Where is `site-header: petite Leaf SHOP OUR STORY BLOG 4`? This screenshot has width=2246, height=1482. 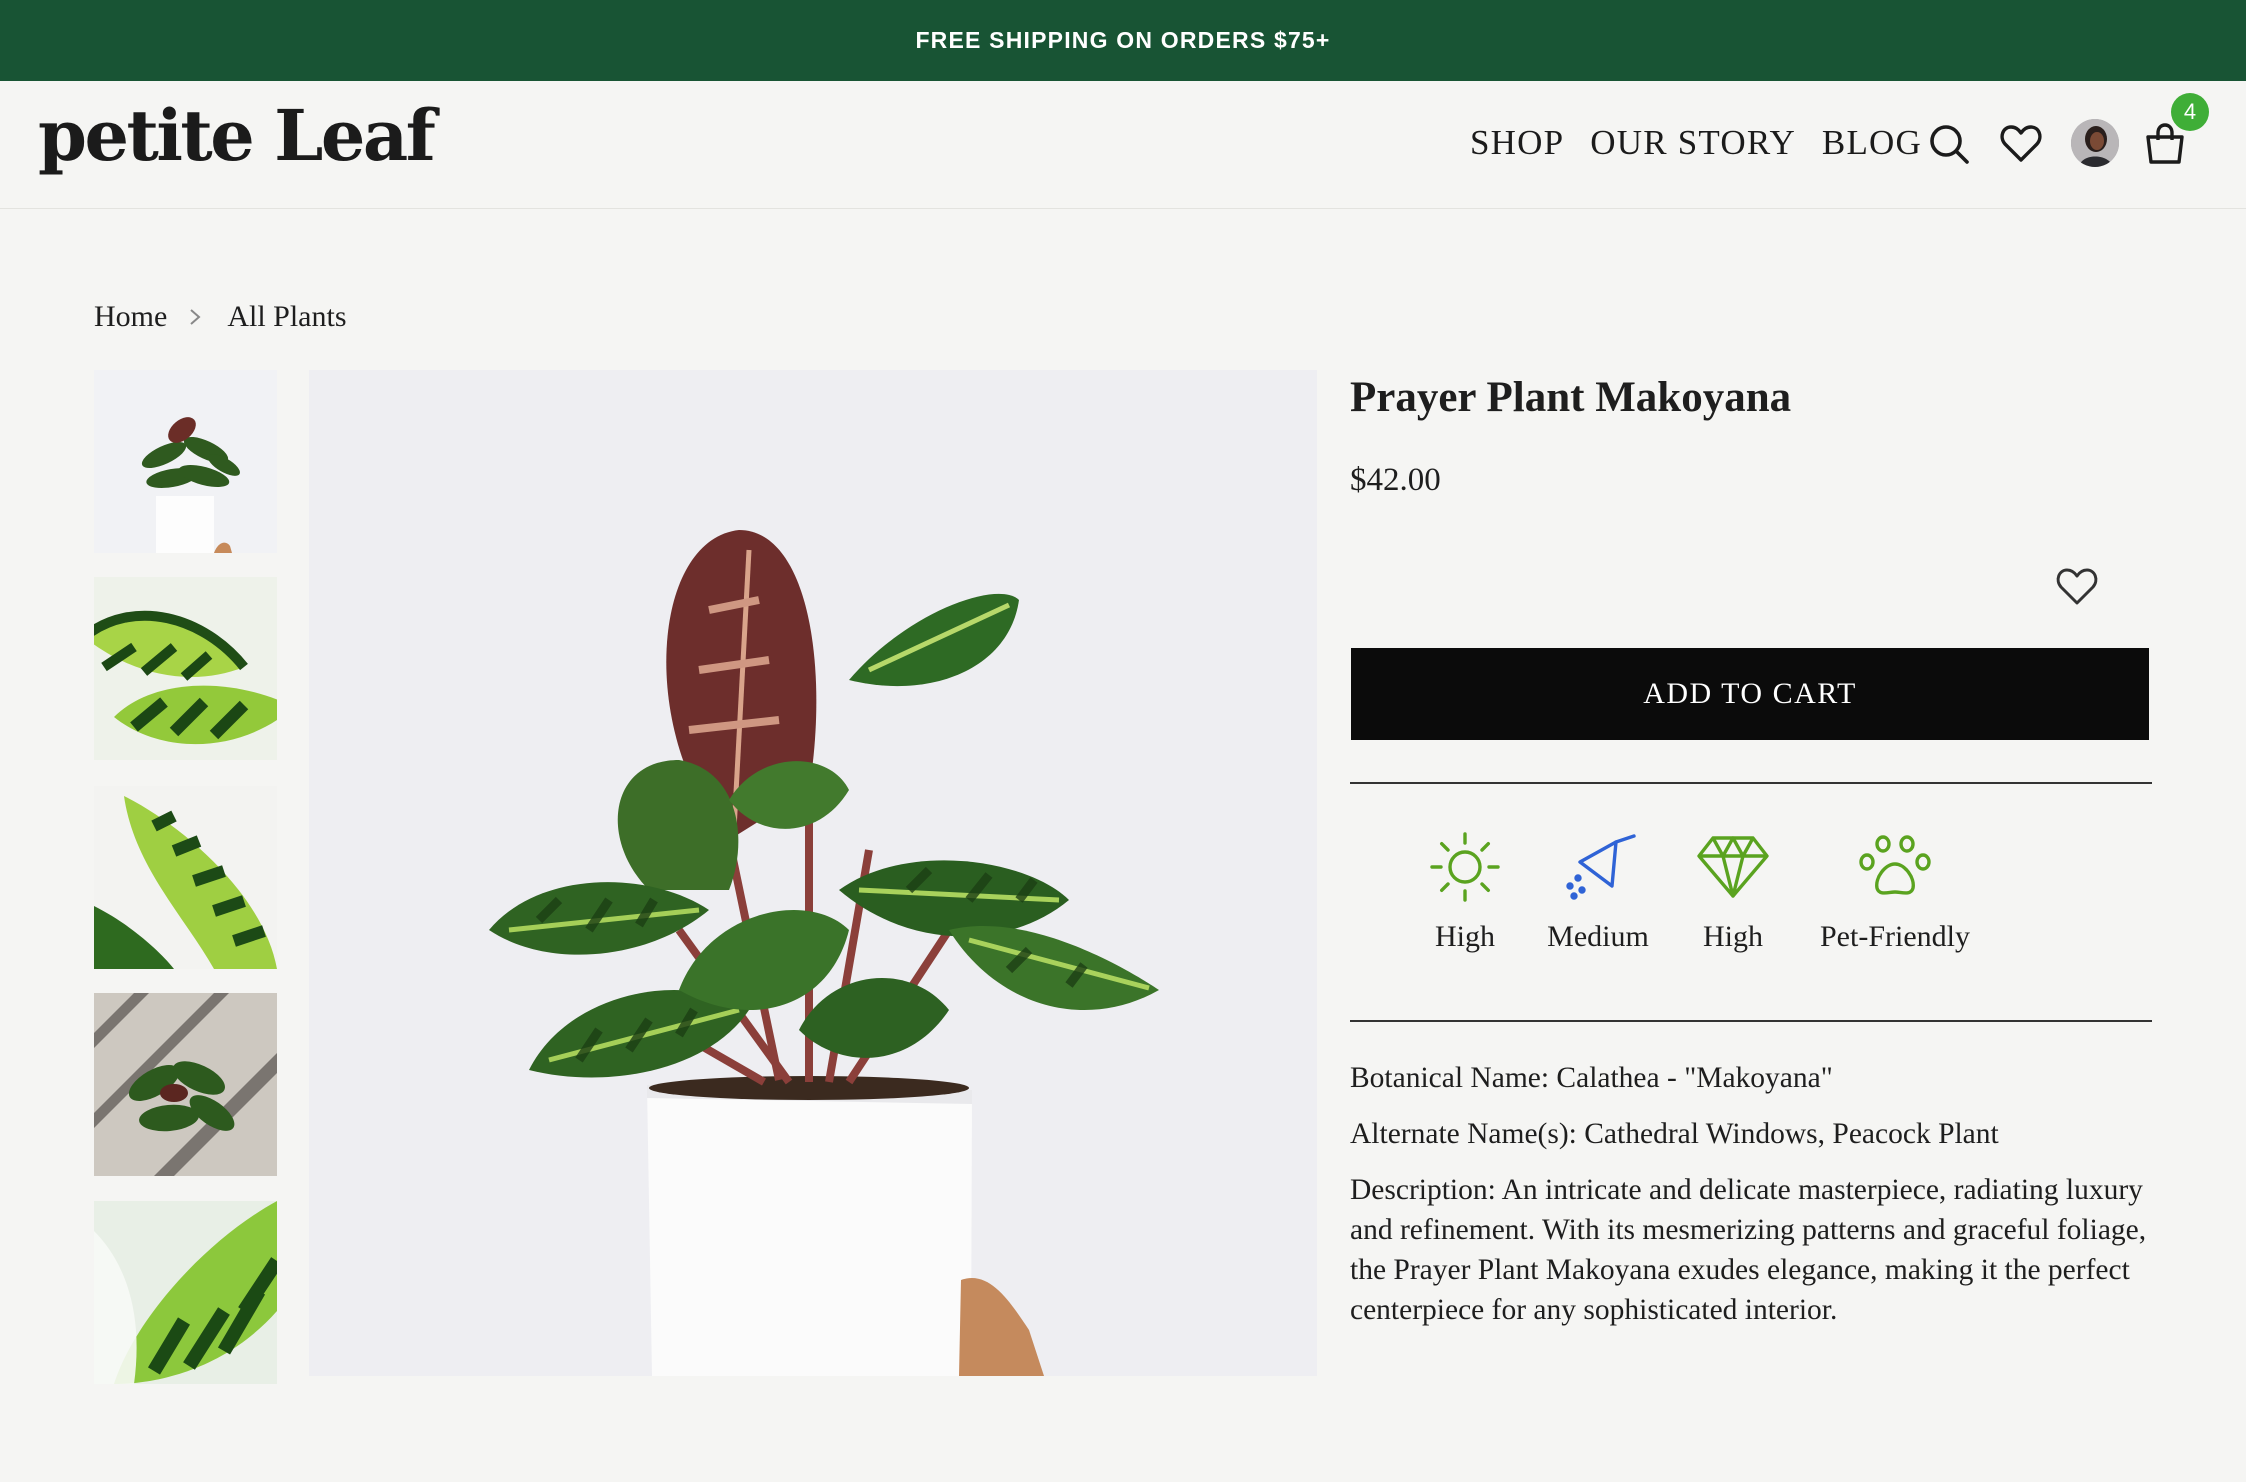
site-header: petite Leaf SHOP OUR STORY BLOG 4 is located at coordinates (1123, 145).